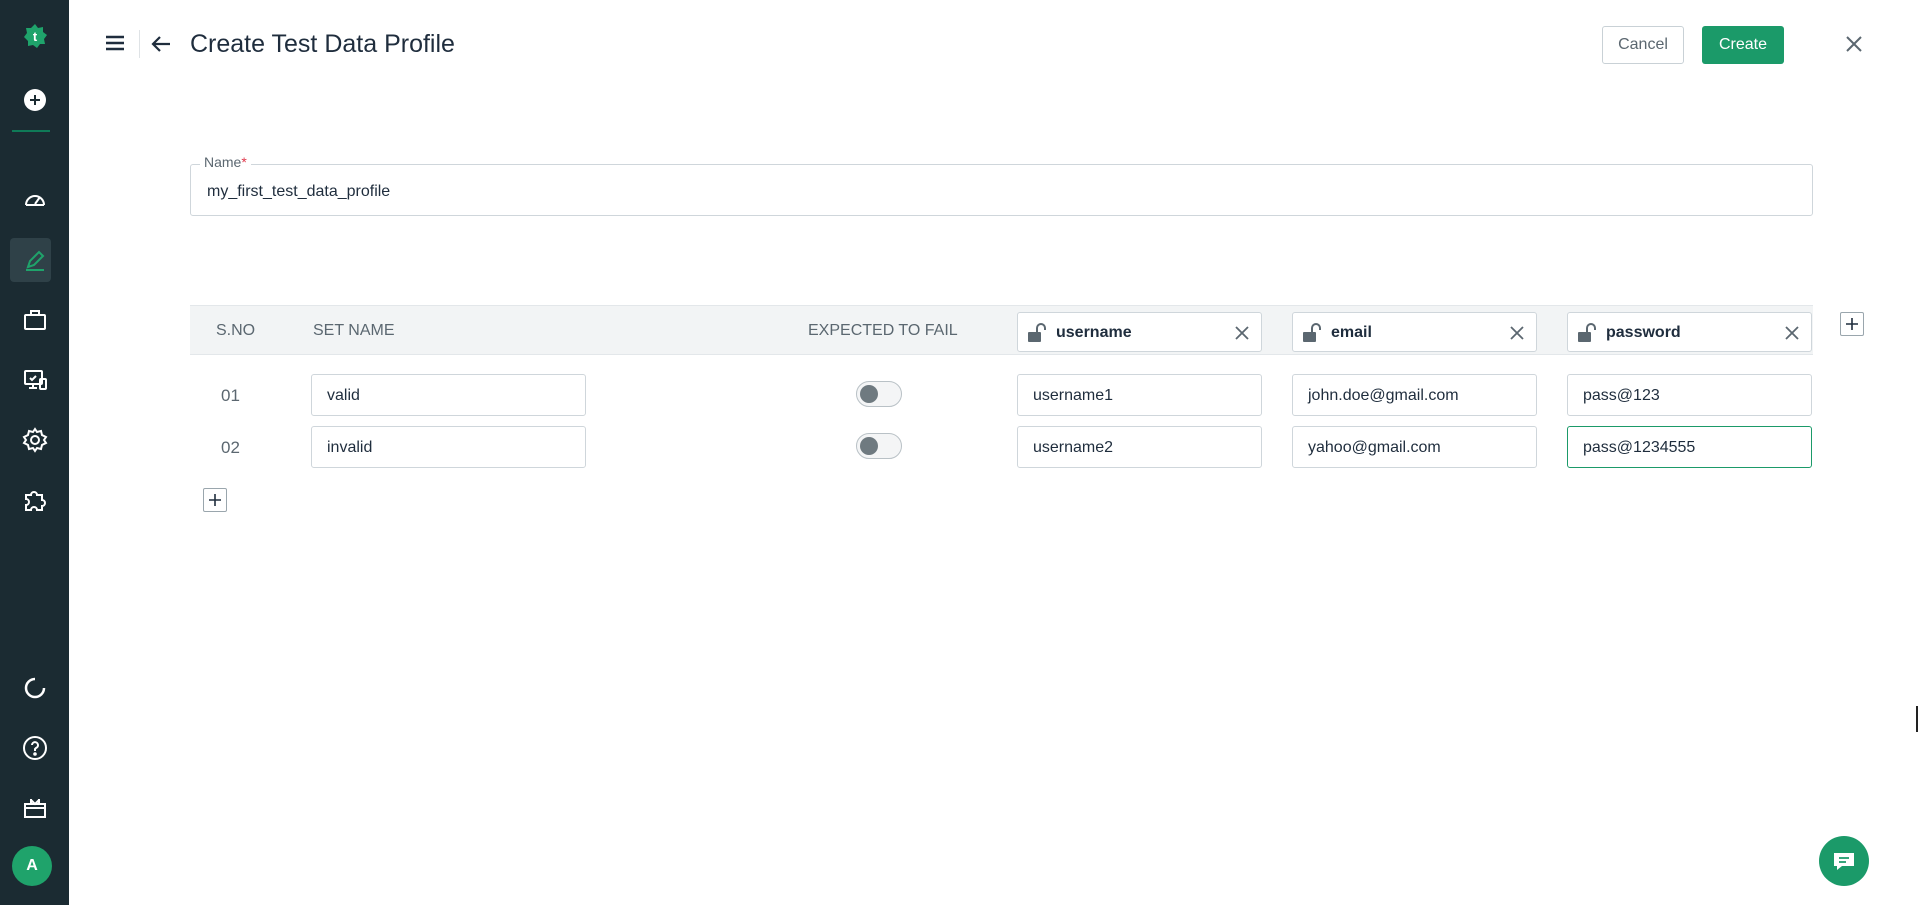 The image size is (1920, 905). Describe the element at coordinates (34, 748) in the screenshot. I see `help-icon` at that location.